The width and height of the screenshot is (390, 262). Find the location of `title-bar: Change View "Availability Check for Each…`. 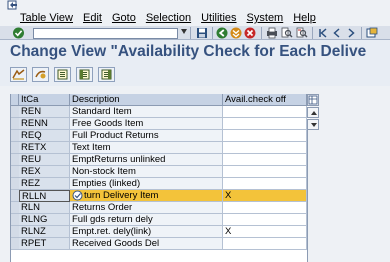

title-bar: Change View "Availability Check for Each… is located at coordinates (195, 52).